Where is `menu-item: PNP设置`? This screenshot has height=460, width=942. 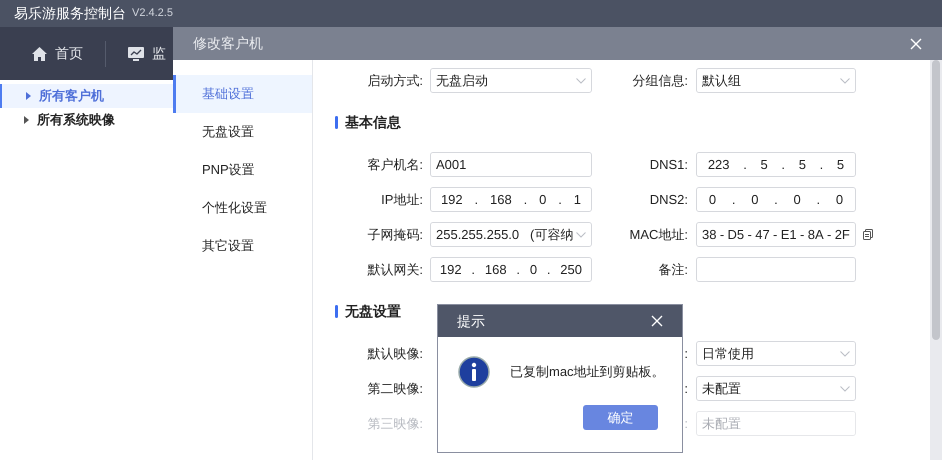 menu-item: PNP设置 is located at coordinates (242, 170).